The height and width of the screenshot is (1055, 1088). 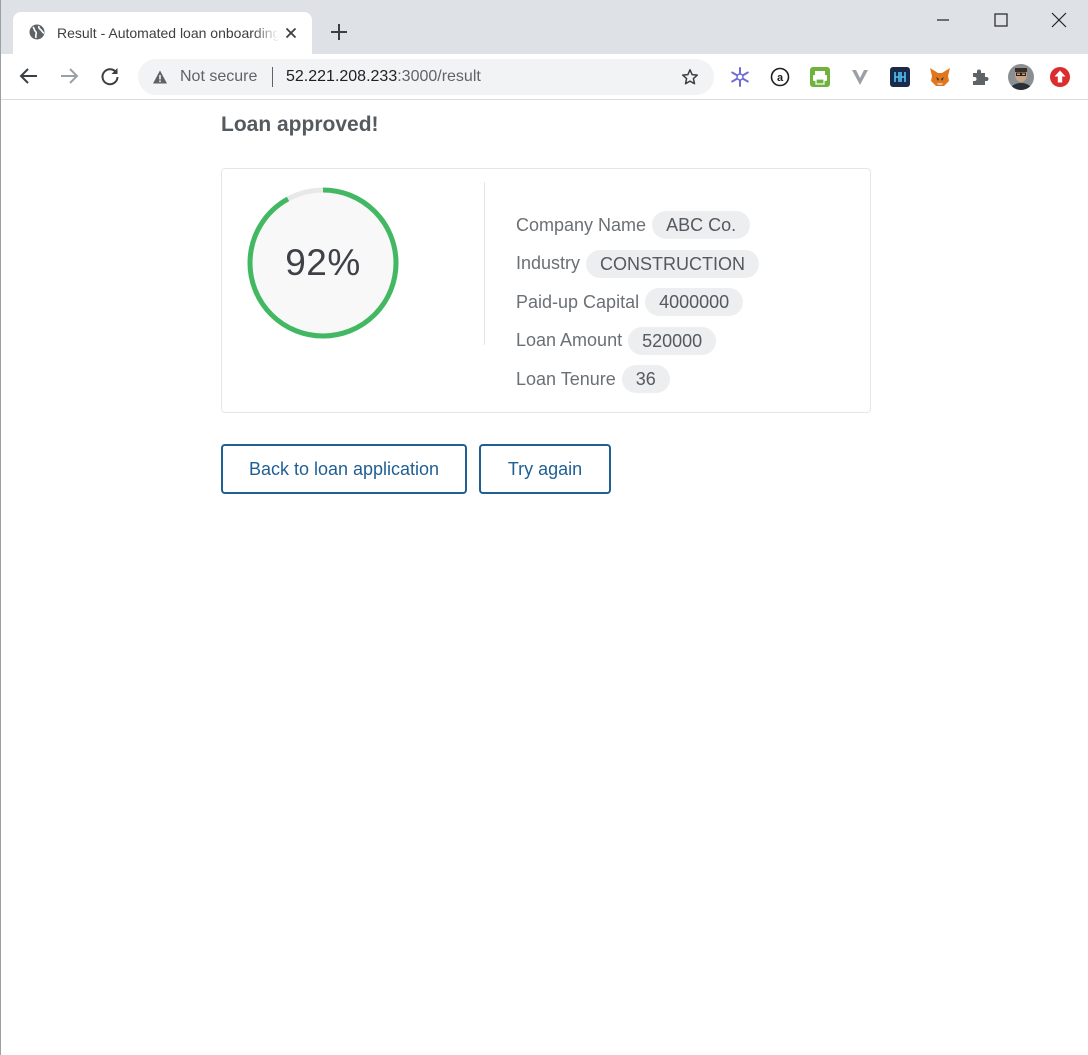 I want to click on field-value-badge: ABC Co., so click(x=701, y=225).